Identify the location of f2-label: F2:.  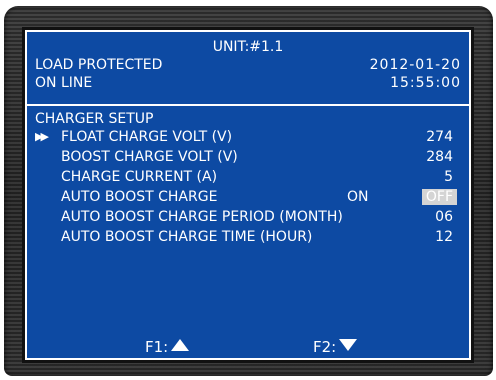
(325, 347).